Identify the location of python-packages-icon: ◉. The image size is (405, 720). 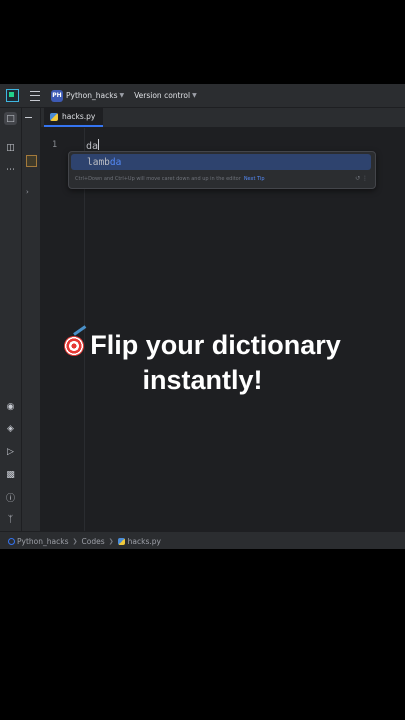
(10, 406).